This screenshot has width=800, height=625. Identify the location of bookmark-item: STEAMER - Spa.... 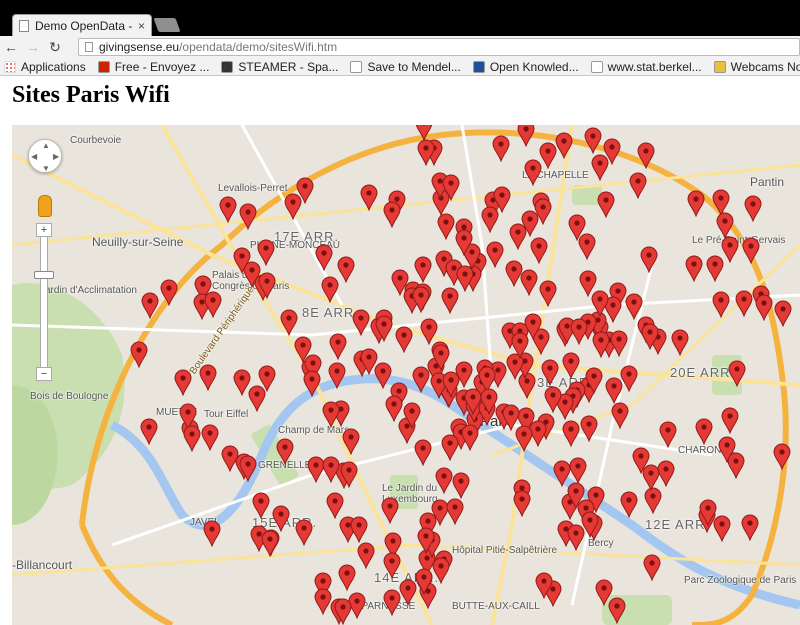
(281, 67).